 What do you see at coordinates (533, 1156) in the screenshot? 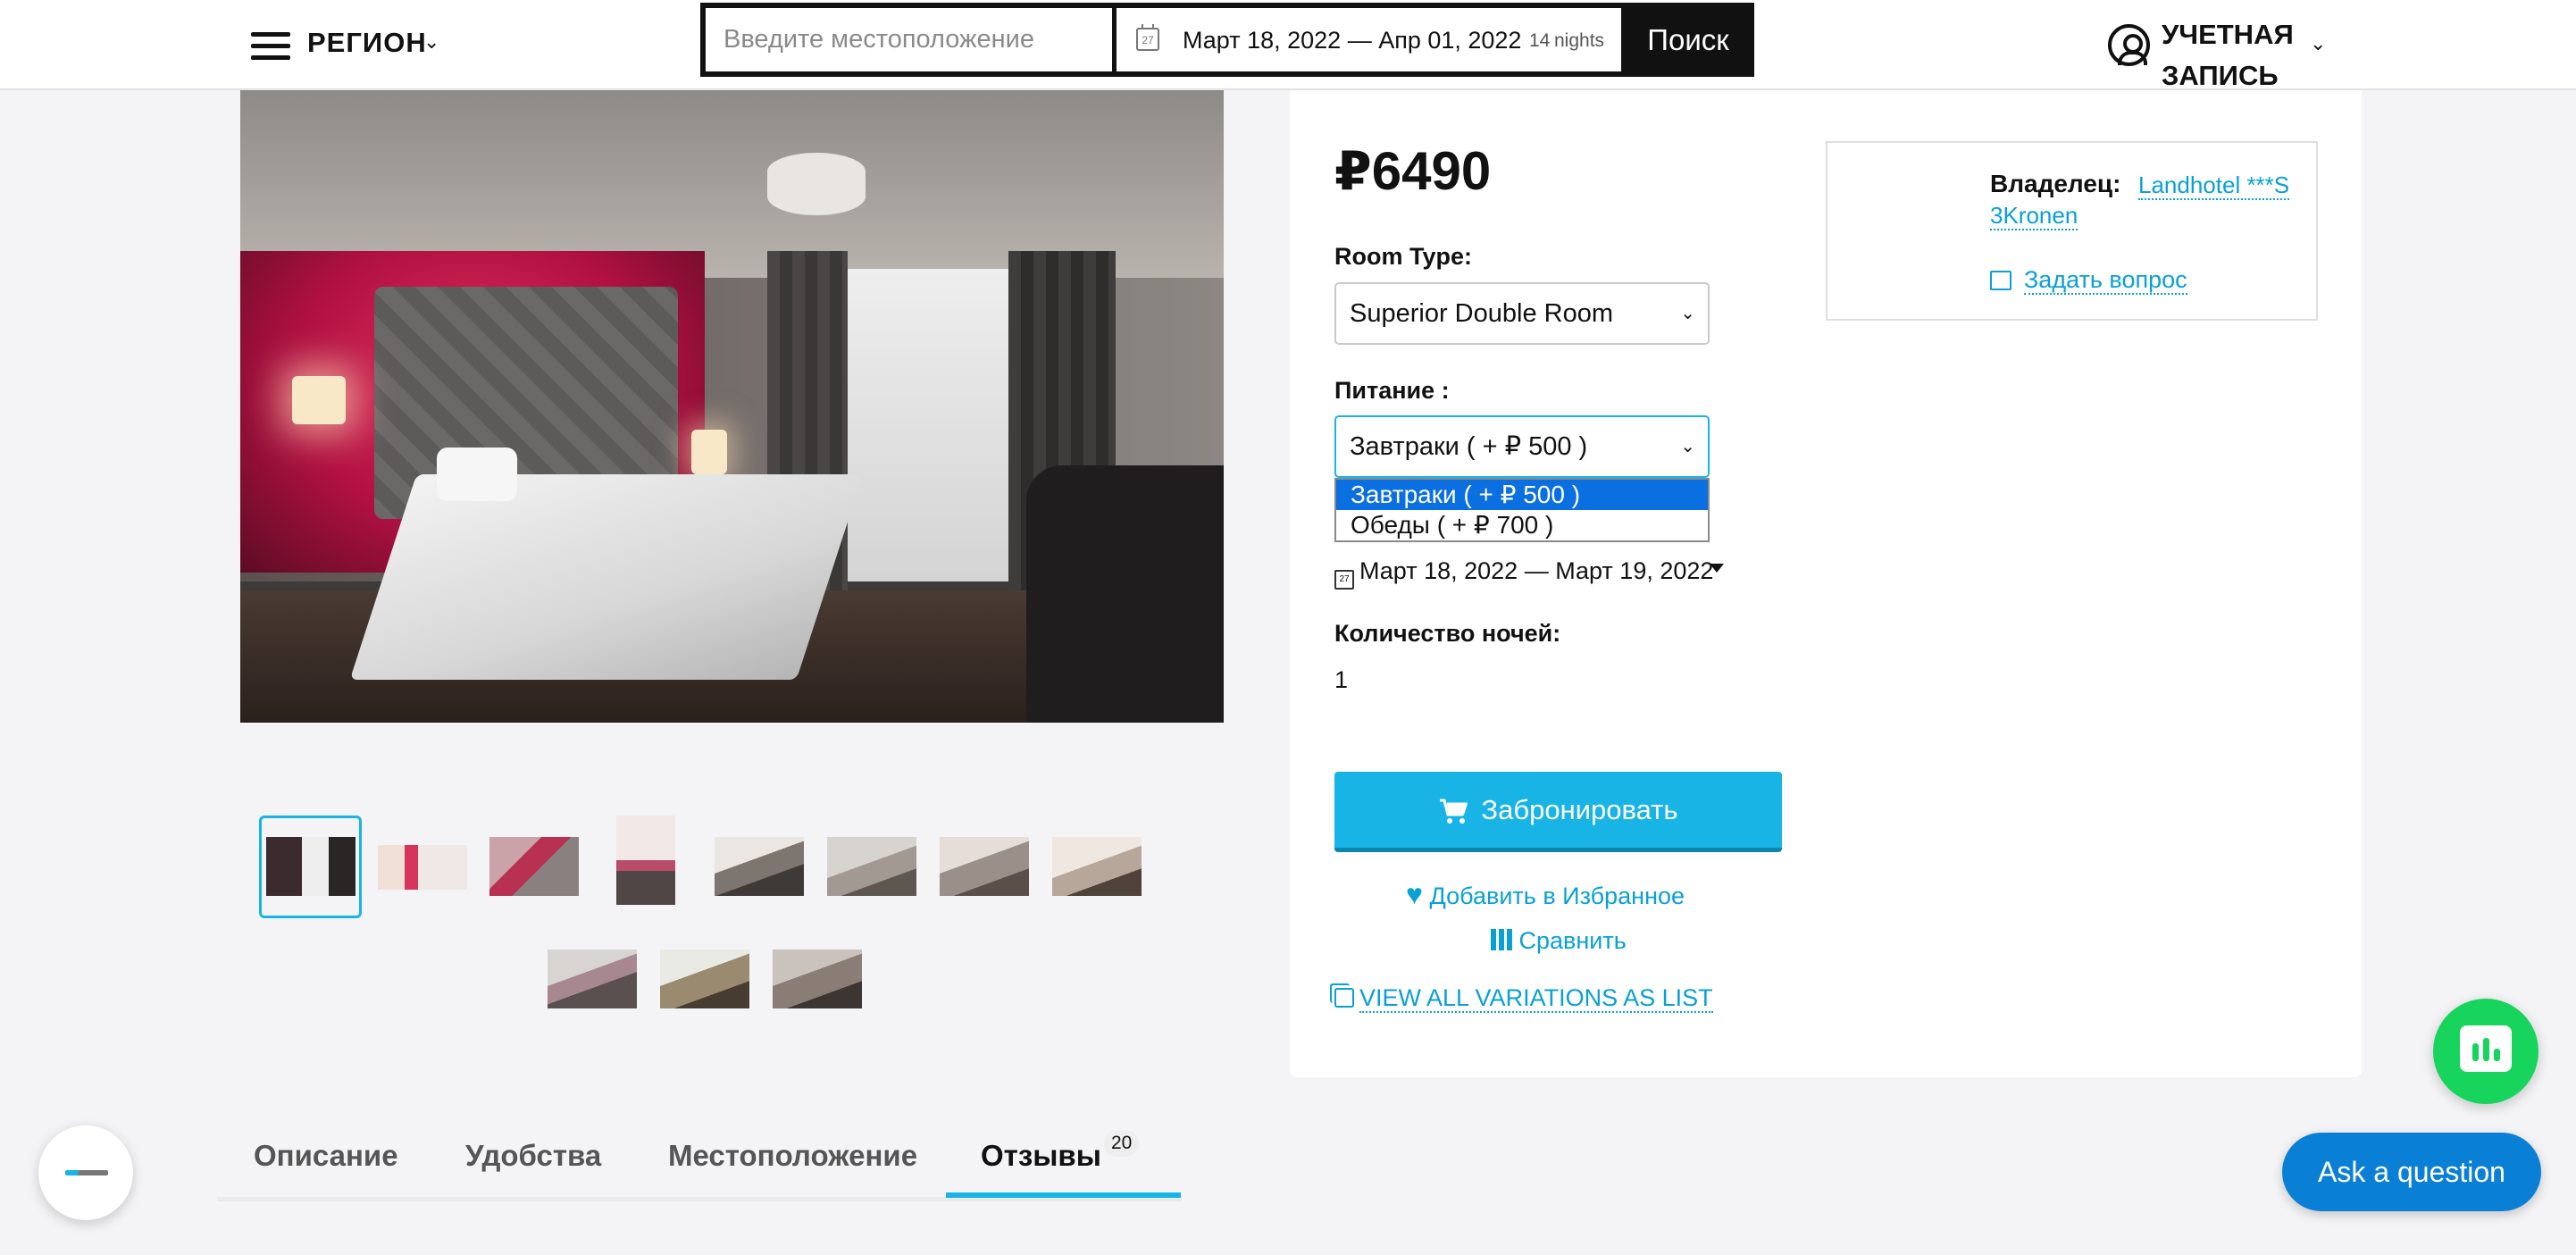
I see `tab-amenities: Удобства` at bounding box center [533, 1156].